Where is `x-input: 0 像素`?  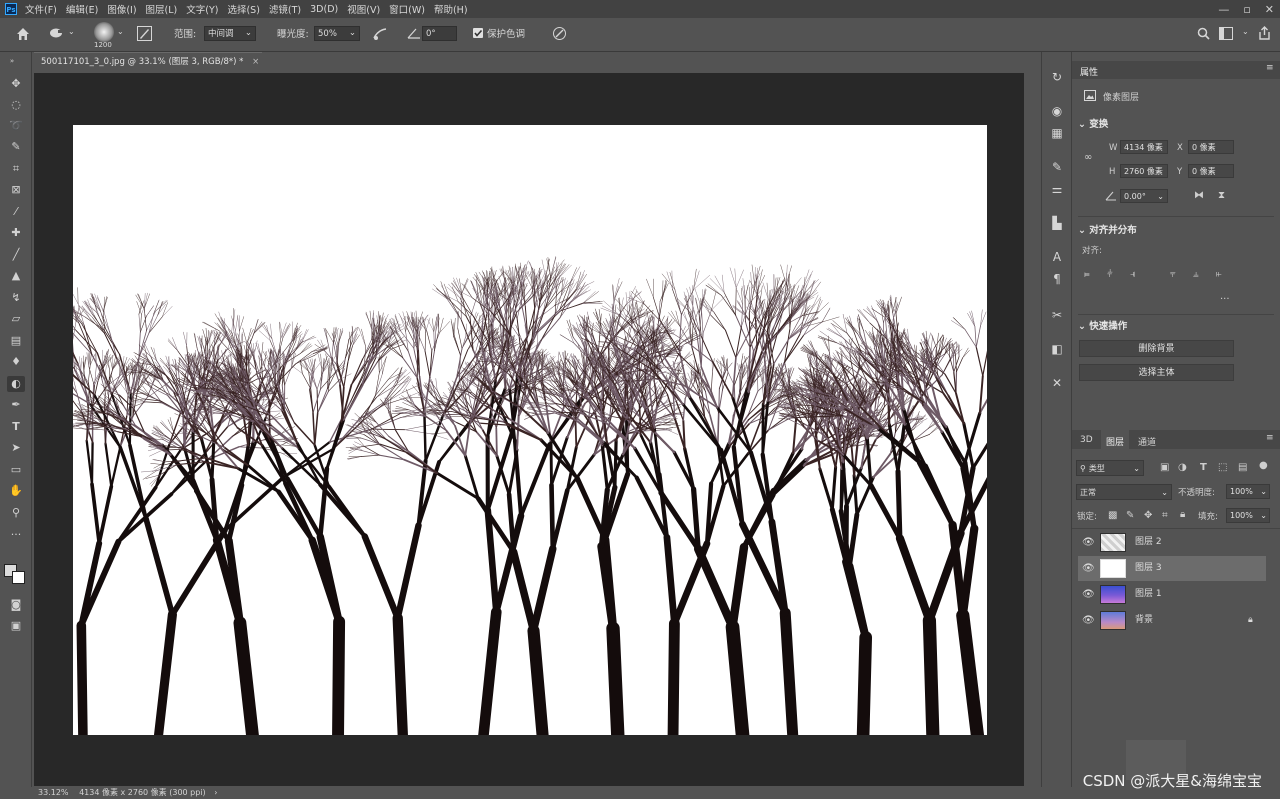 x-input: 0 像素 is located at coordinates (1211, 147).